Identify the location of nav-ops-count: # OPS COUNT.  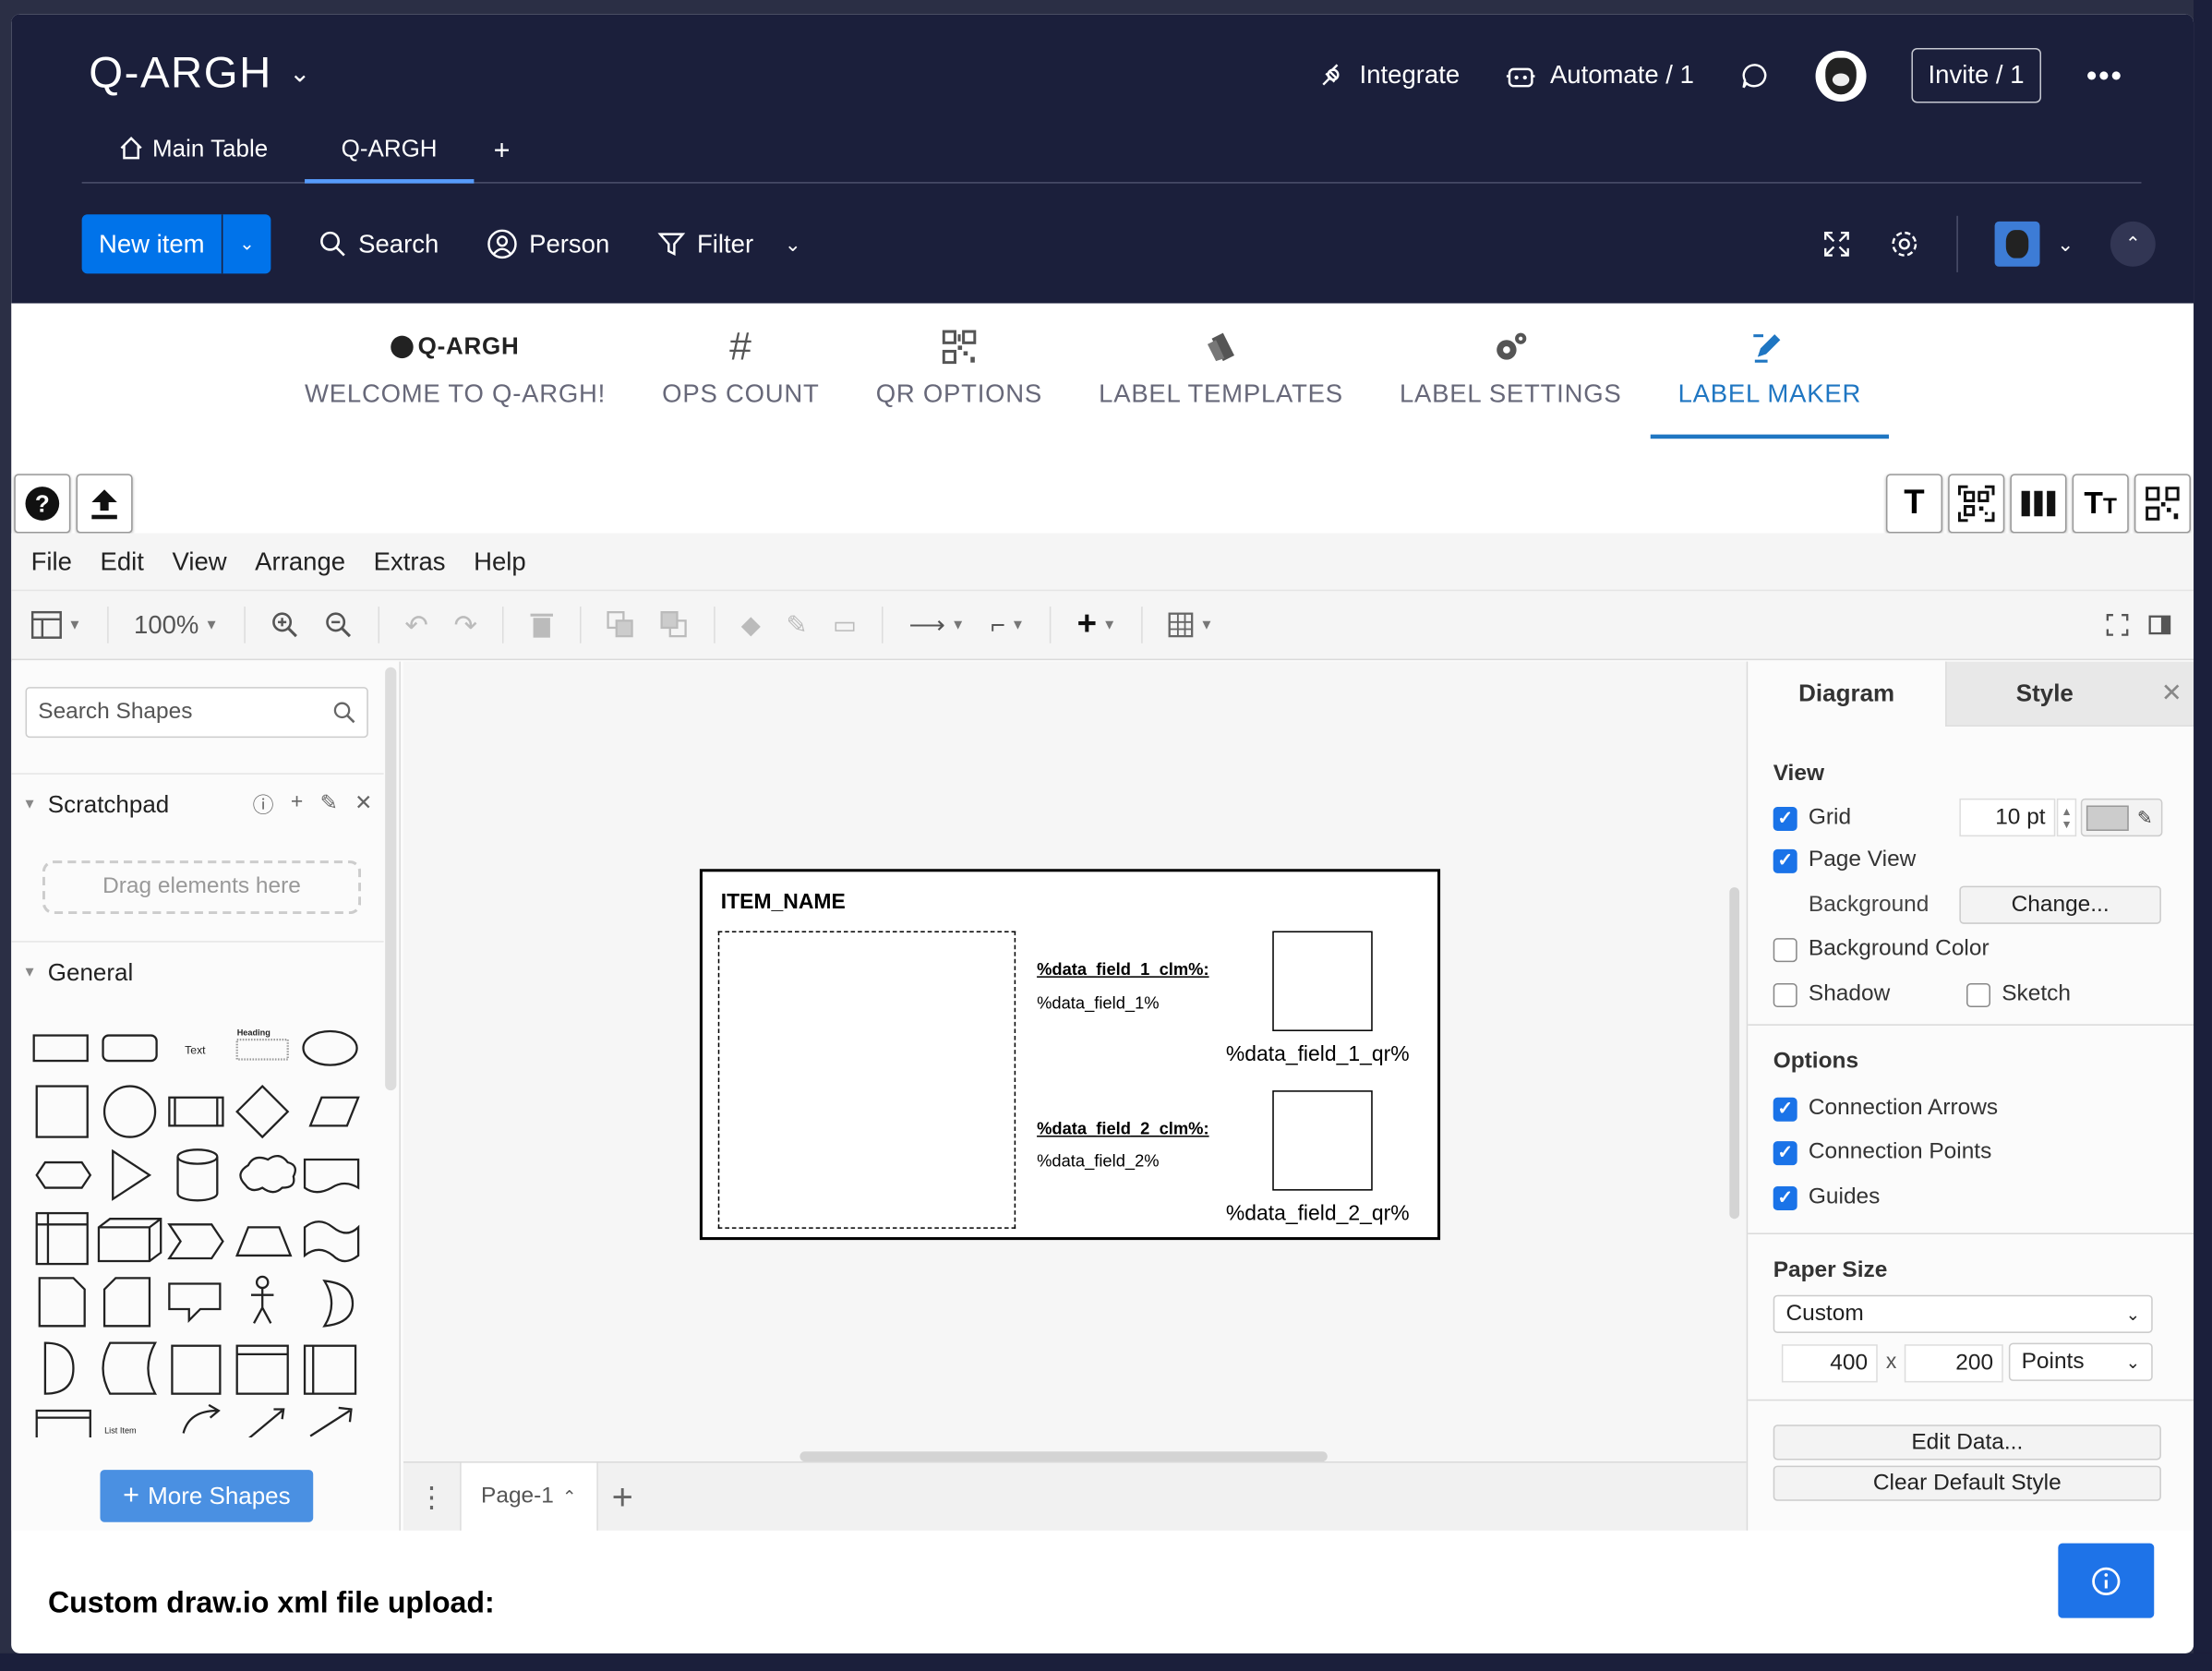
(741, 371).